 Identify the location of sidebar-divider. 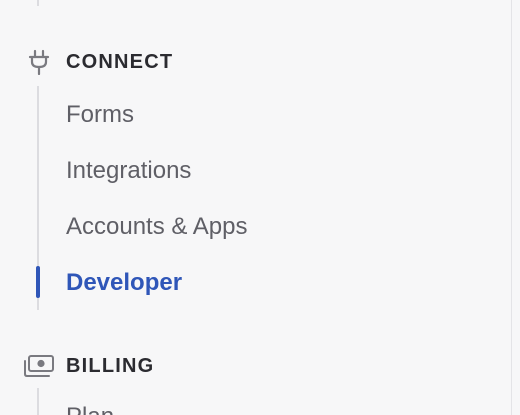
(511, 207).